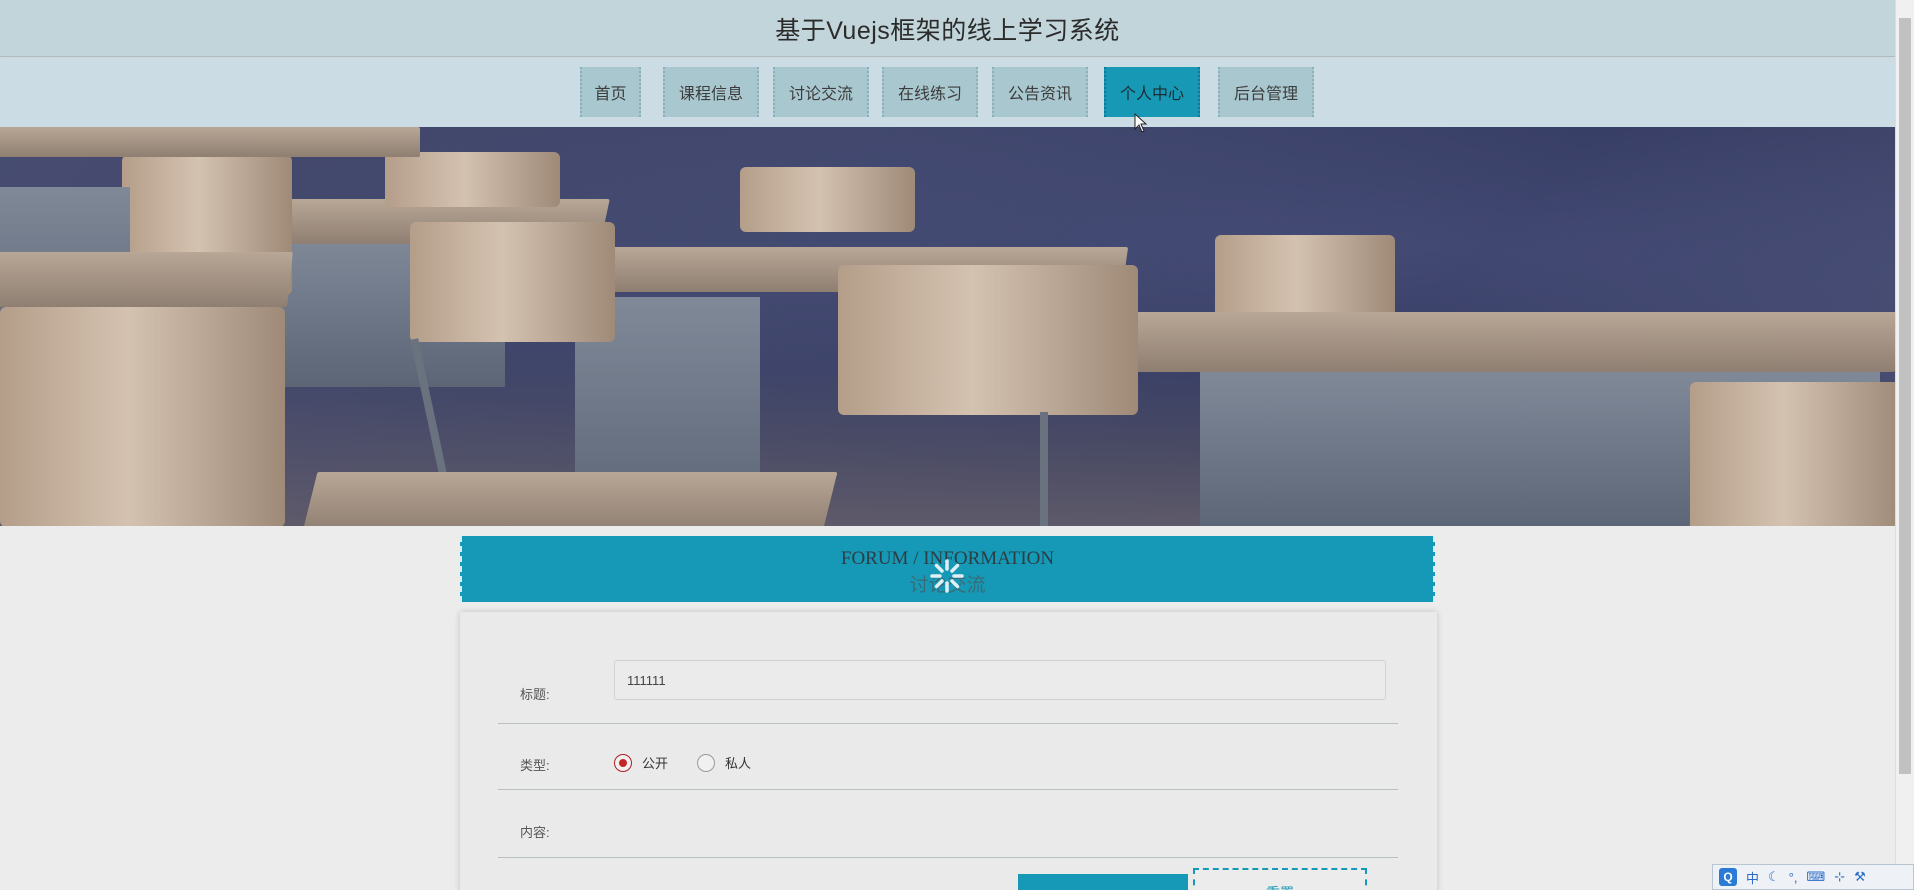  Describe the element at coordinates (711, 92) in the screenshot. I see `nav-item-courses: 课程信息` at that location.